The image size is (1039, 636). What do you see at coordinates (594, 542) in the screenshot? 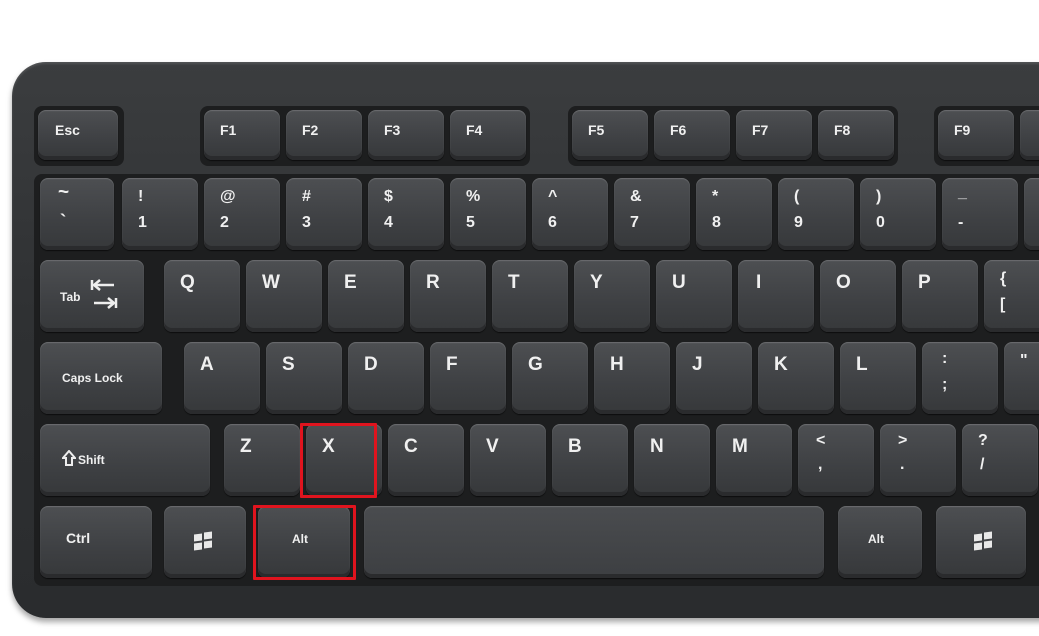
I see `key-space` at bounding box center [594, 542].